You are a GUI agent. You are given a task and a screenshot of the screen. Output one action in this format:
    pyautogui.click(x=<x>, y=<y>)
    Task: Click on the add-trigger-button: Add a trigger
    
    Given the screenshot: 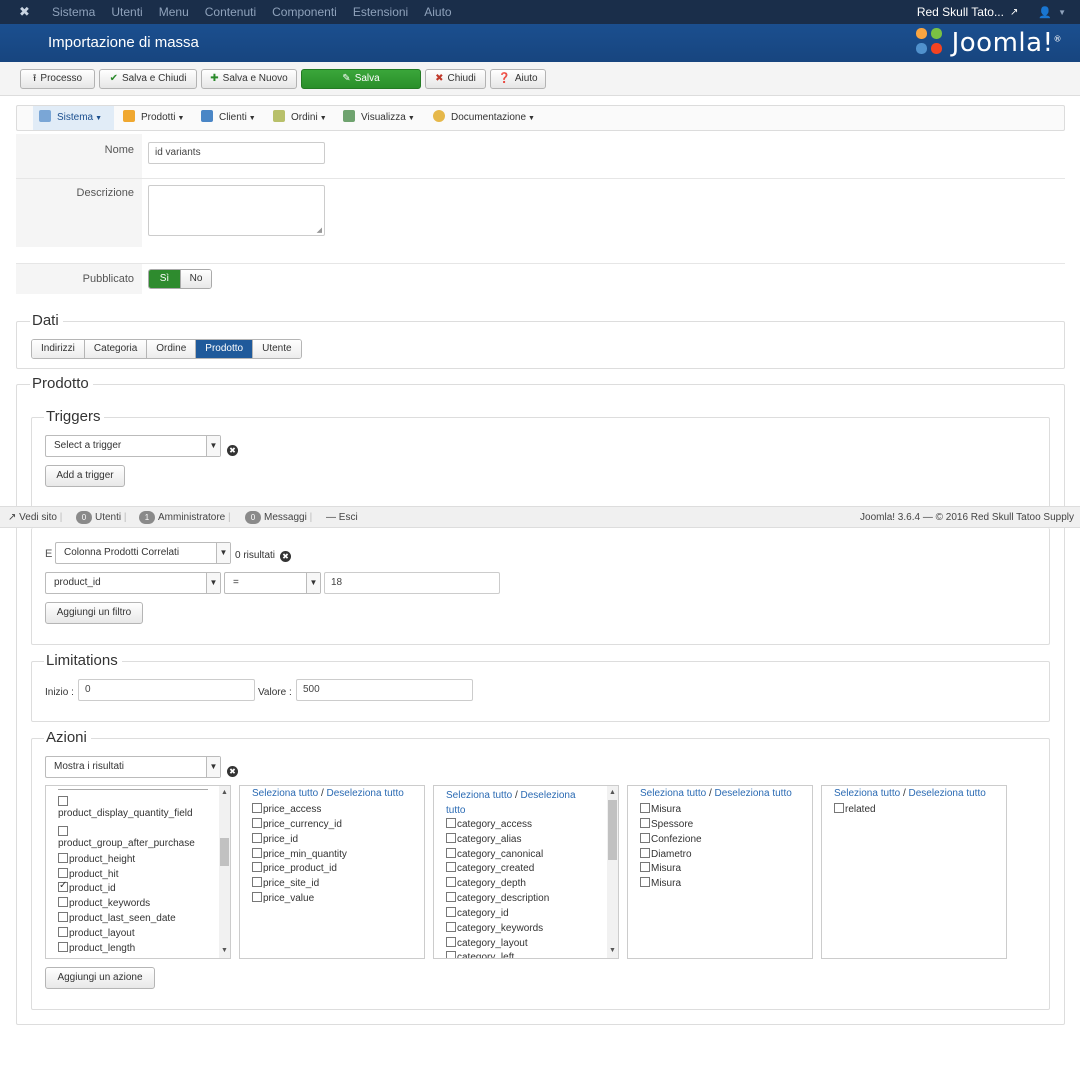 What is the action you would take?
    pyautogui.click(x=85, y=476)
    